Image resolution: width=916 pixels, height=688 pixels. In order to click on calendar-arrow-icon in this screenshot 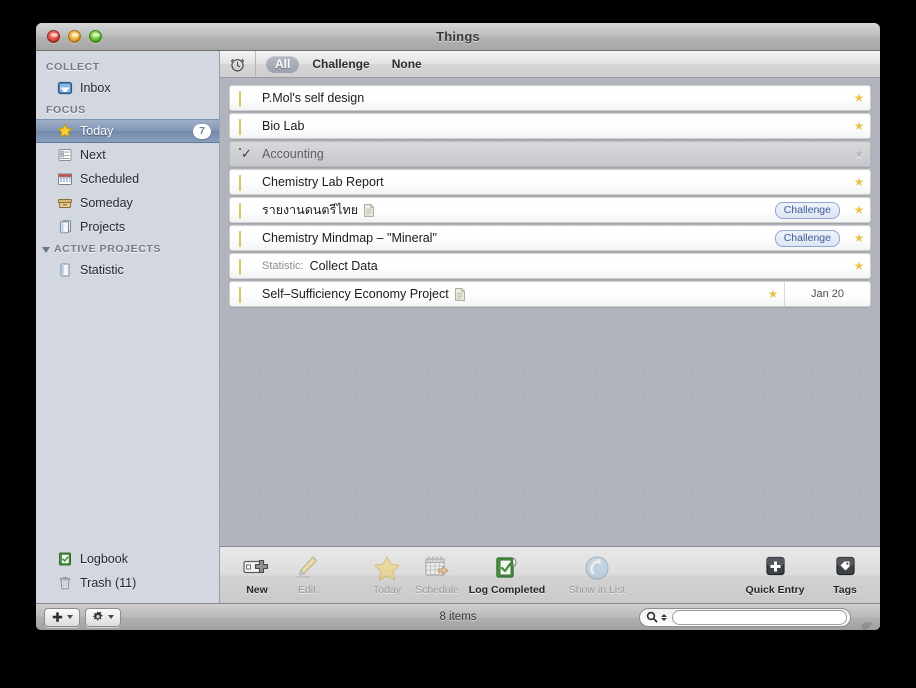, I will do `click(437, 568)`.